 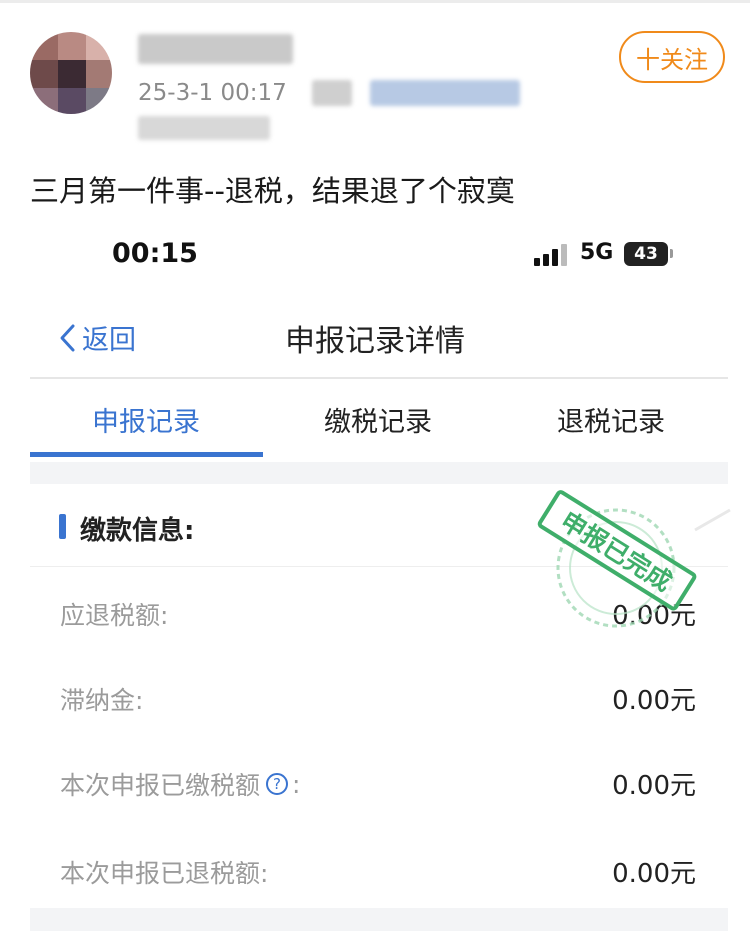 I want to click on nav-divider, so click(x=379, y=378).